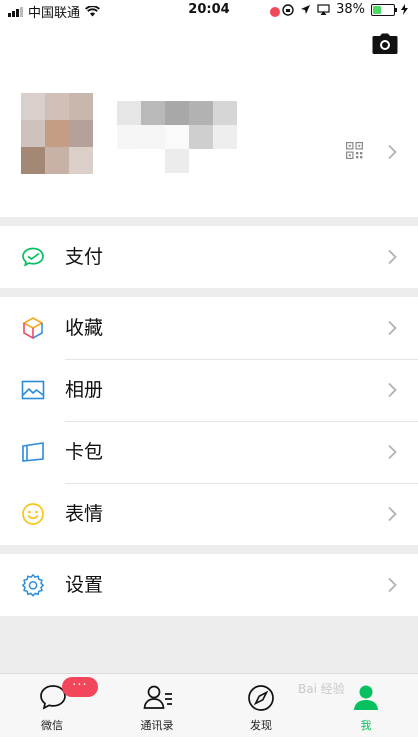  I want to click on menu-label-album: 相册, so click(84, 390).